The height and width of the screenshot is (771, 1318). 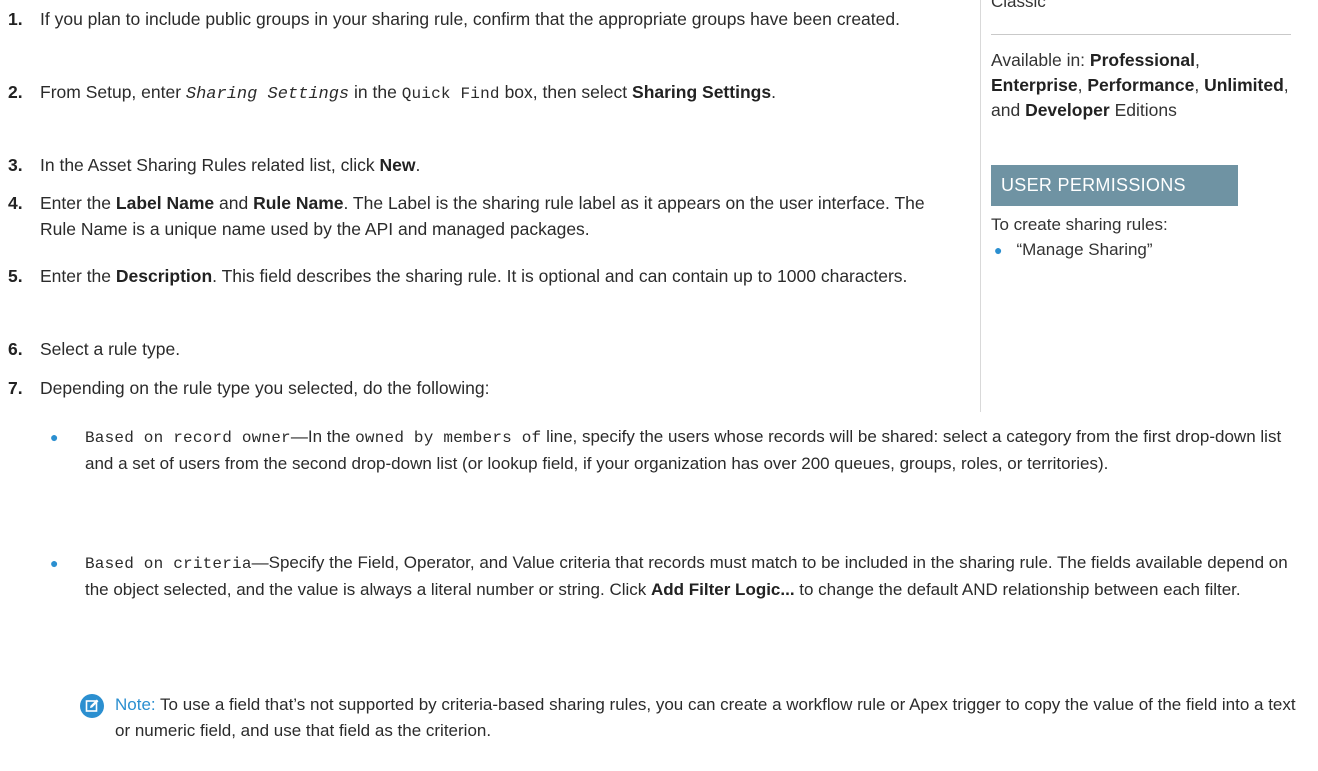 I want to click on label-name-ref: Label Name, so click(x=165, y=203).